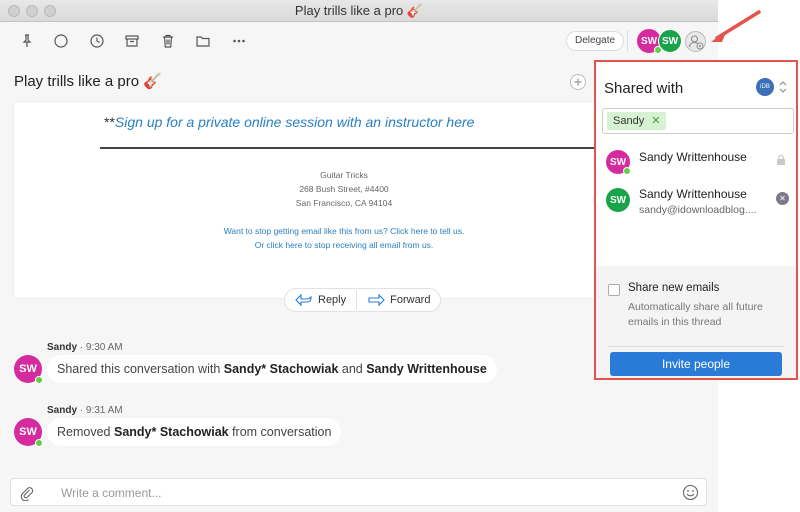 This screenshot has height=512, width=800. I want to click on reply-button: Reply, so click(320, 300).